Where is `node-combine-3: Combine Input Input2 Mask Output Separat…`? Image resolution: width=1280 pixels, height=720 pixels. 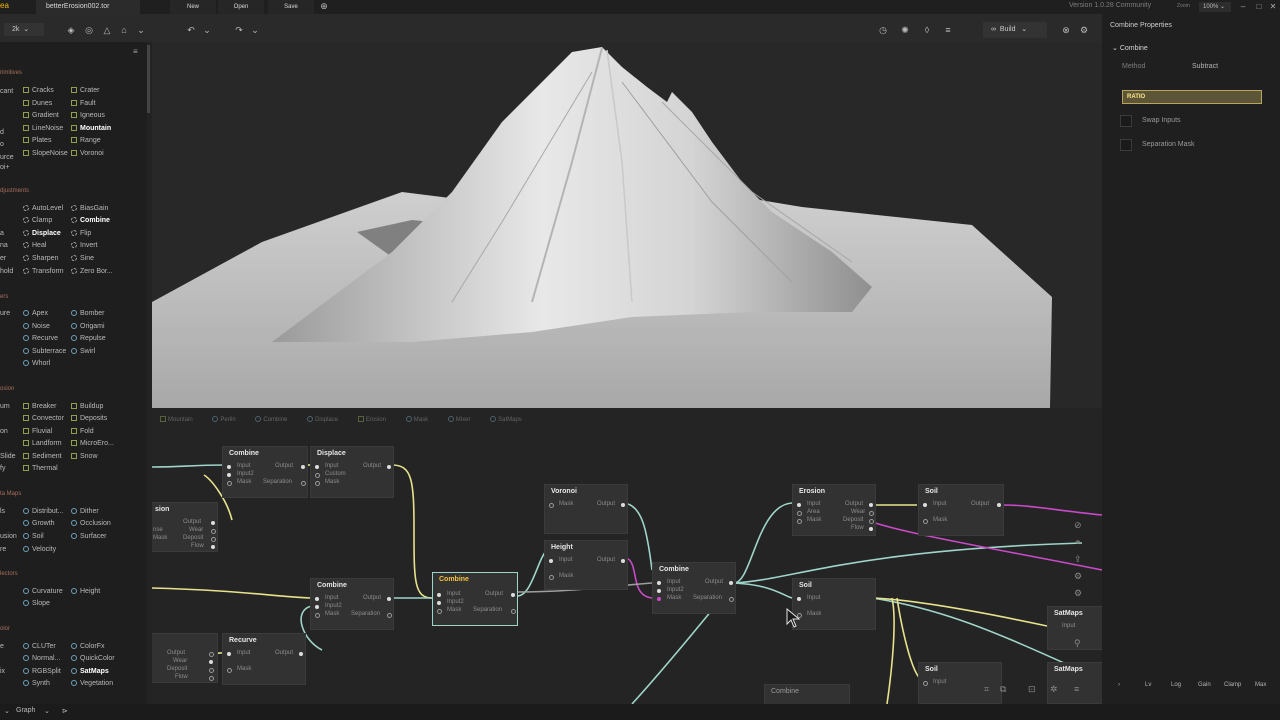
node-combine-3: Combine Input Input2 Mask Output Separat… is located at coordinates (694, 588).